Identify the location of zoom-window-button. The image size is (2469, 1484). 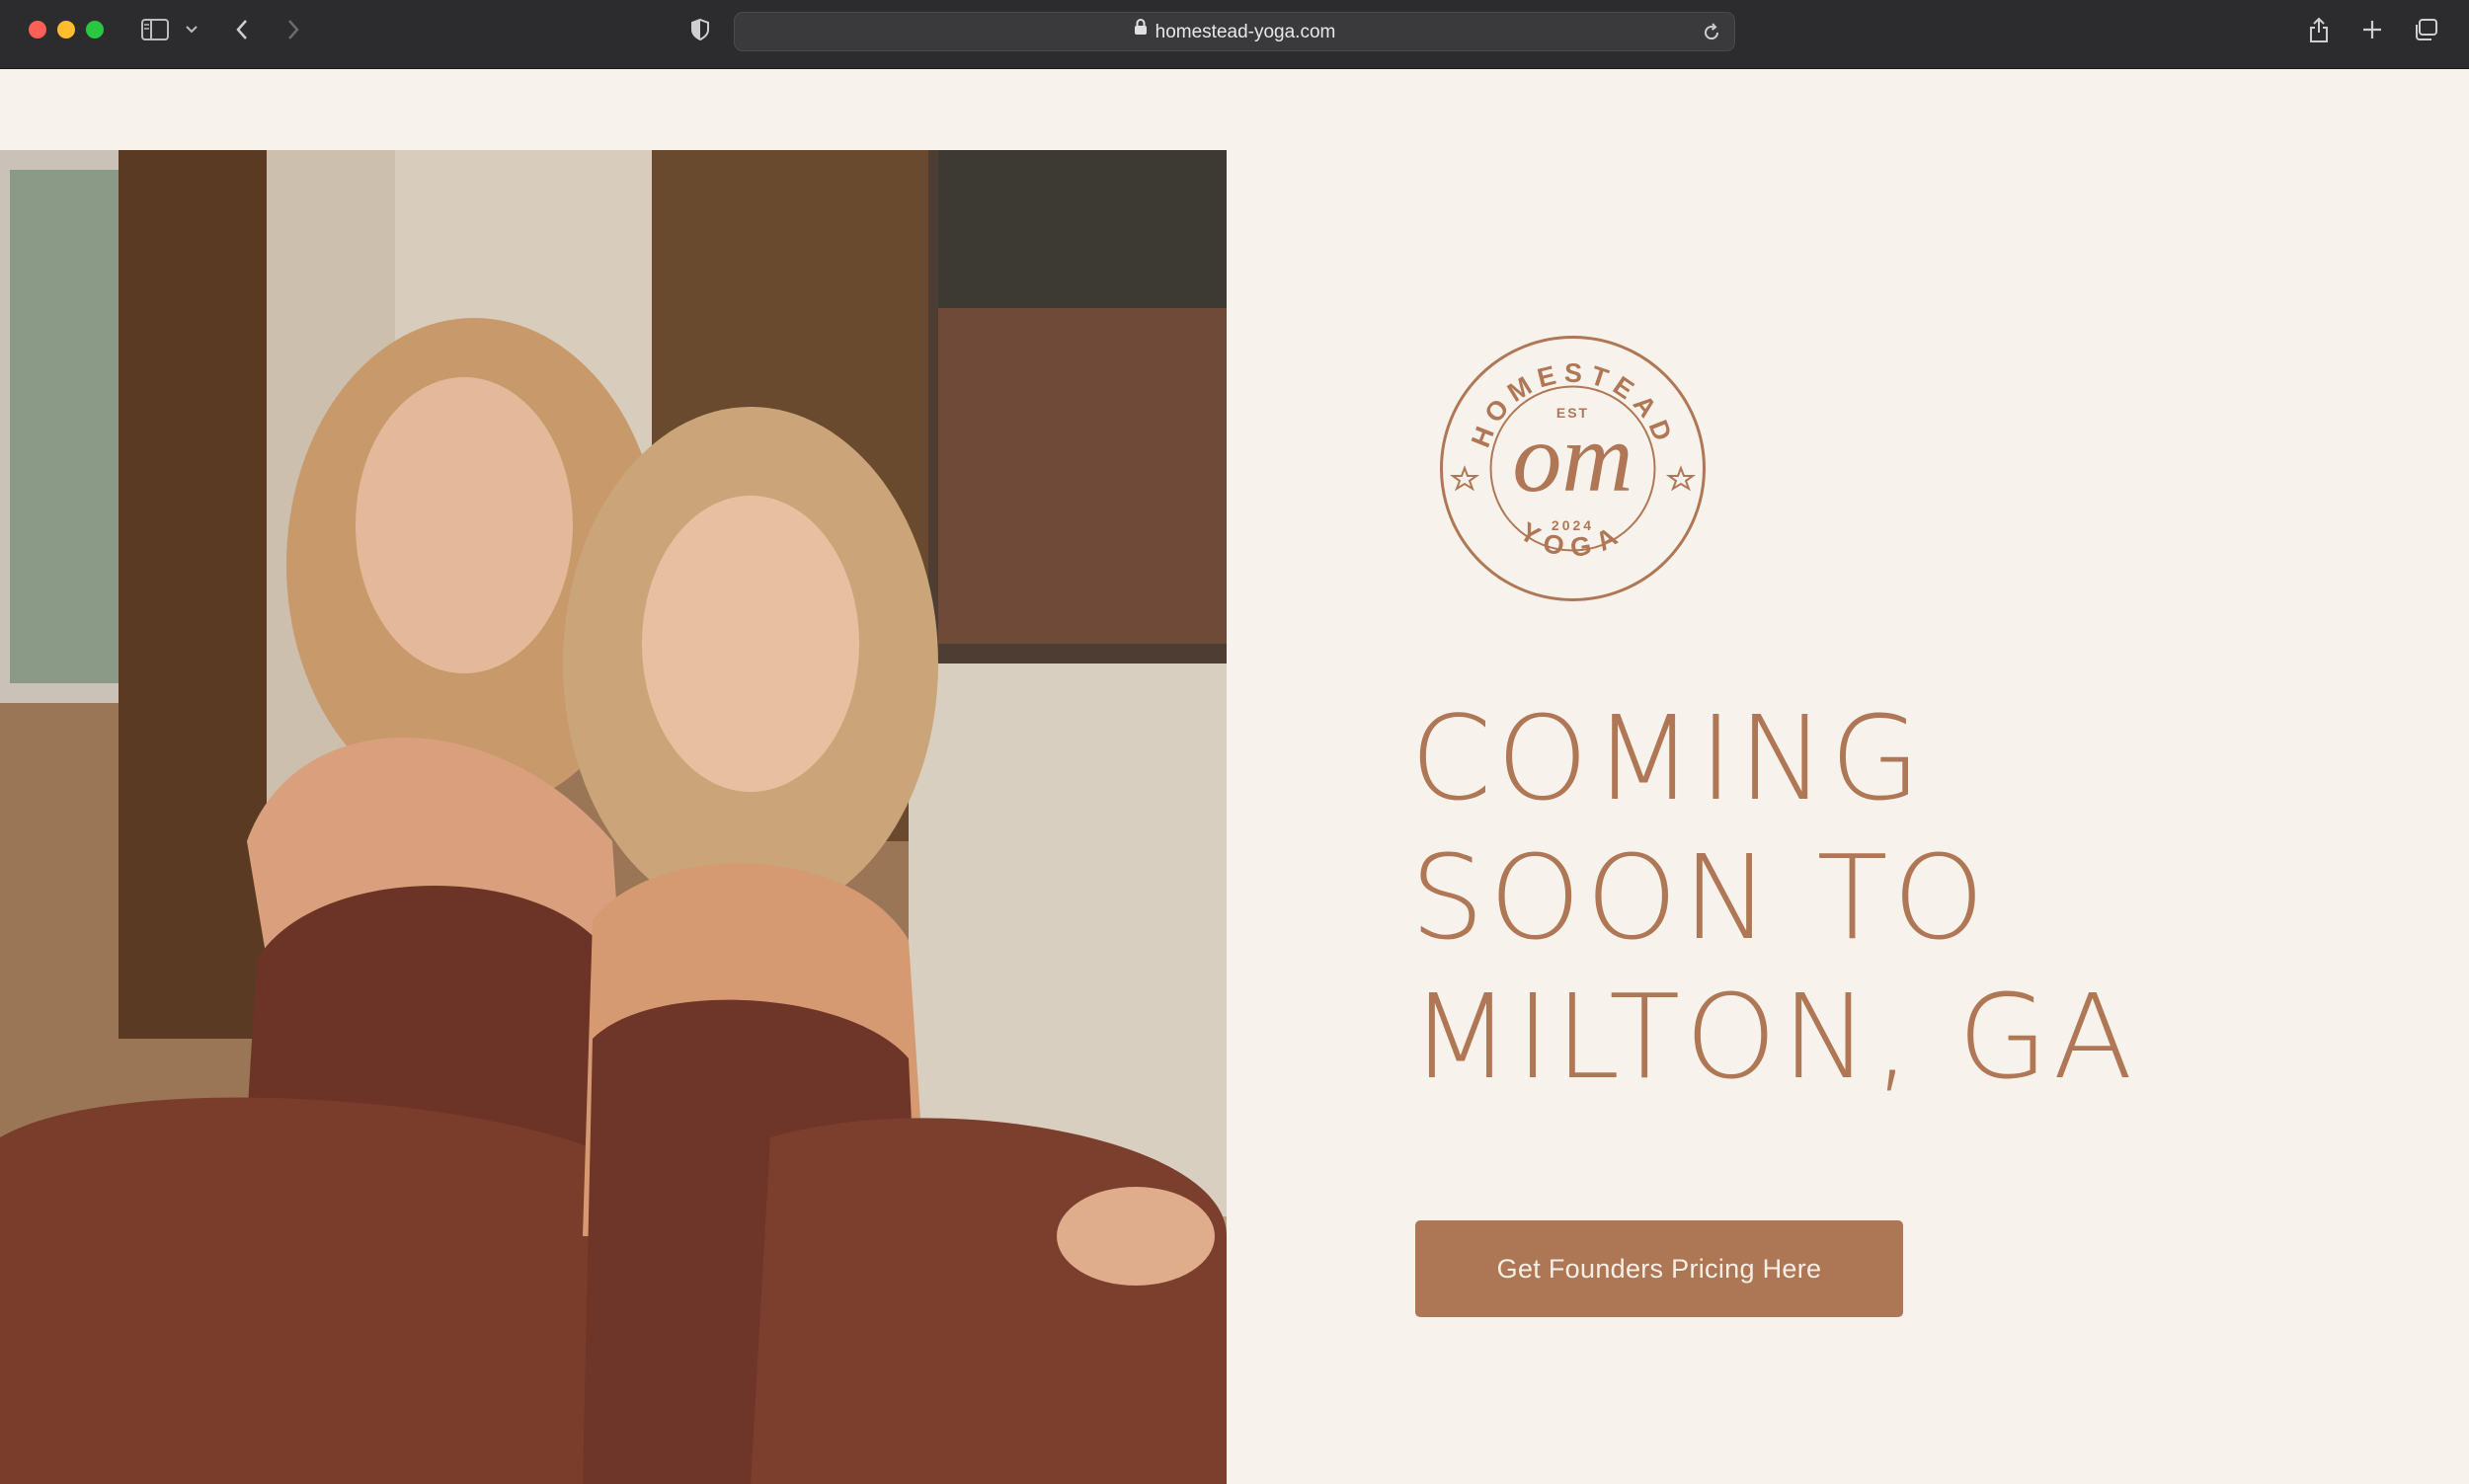
(95, 30).